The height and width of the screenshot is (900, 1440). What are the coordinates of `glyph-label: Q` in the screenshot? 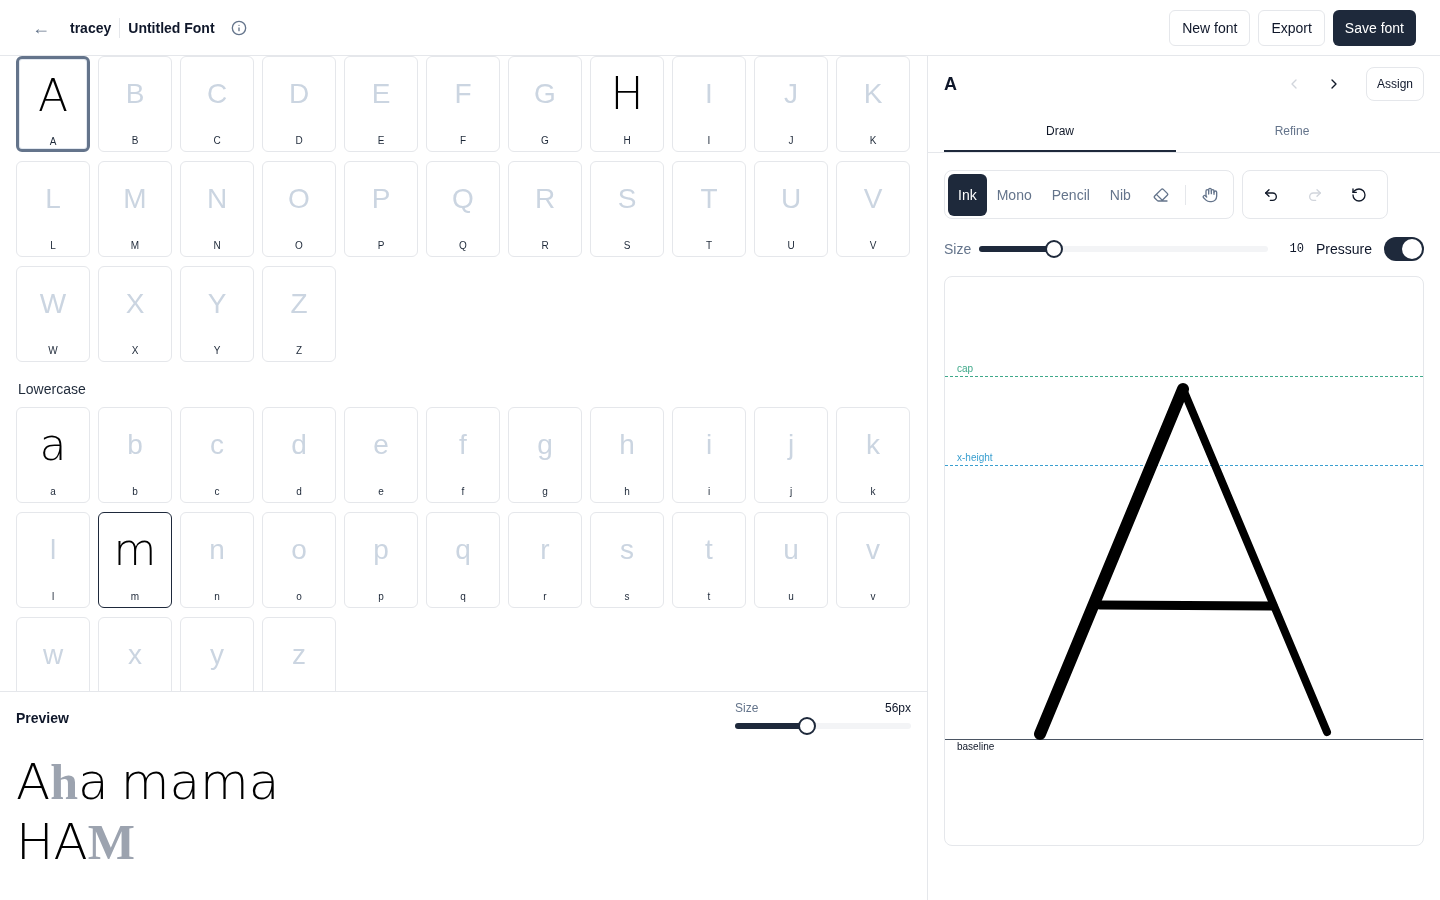 It's located at (463, 246).